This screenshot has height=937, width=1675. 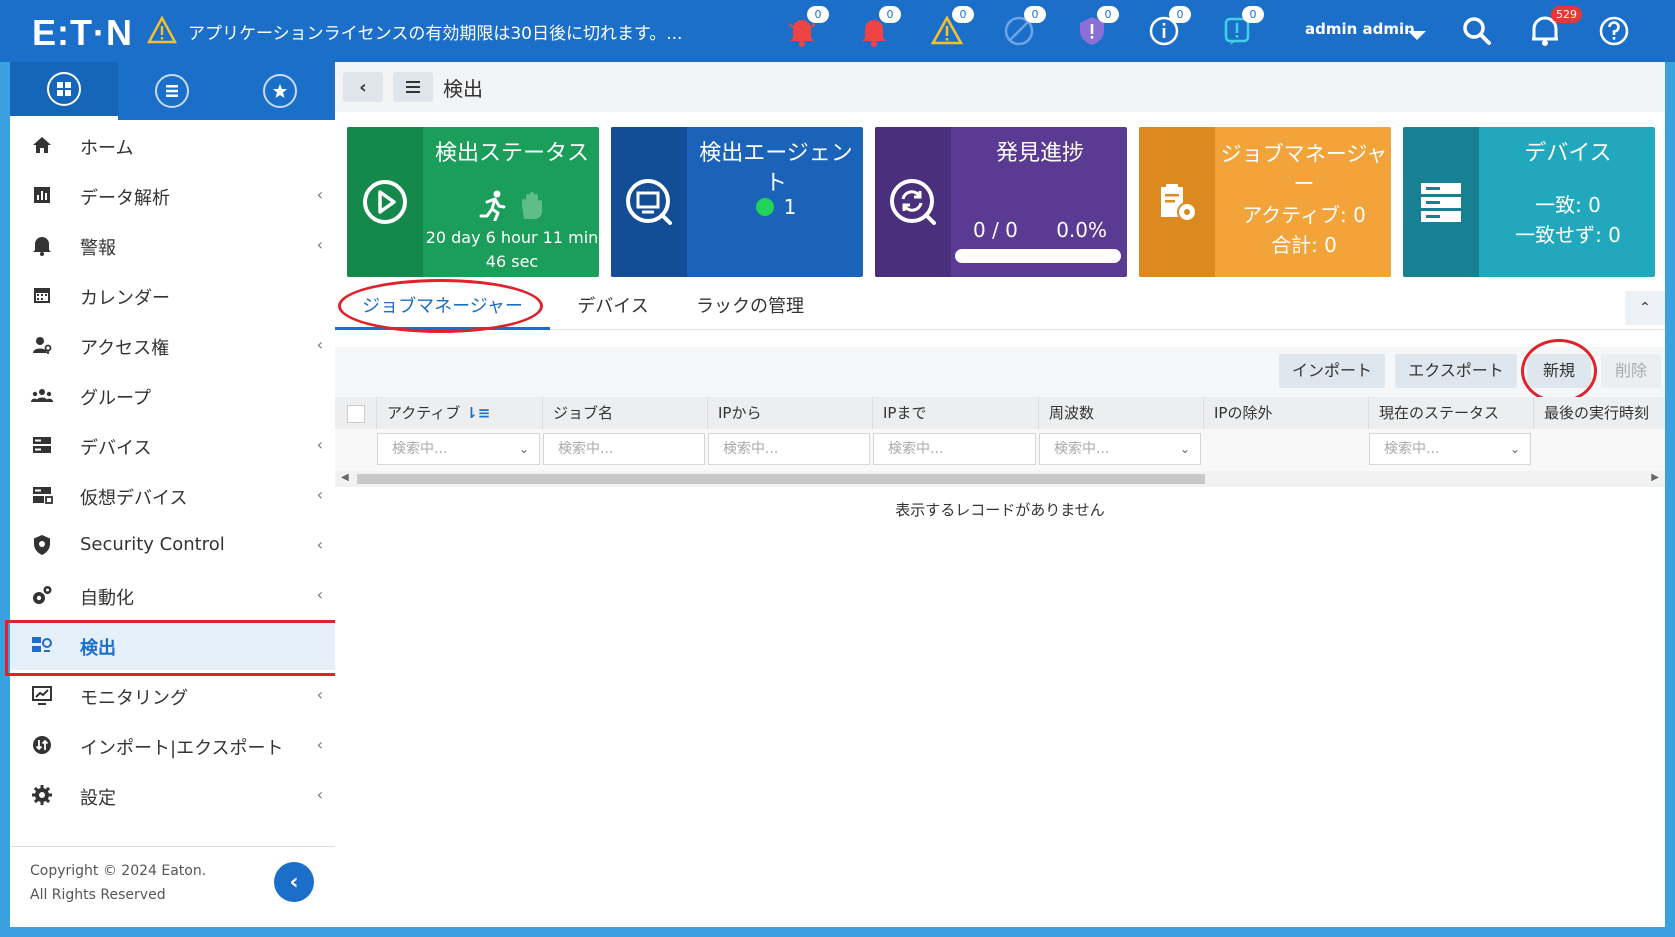 I want to click on sidebar-item-analytics: データ解析 ‹, so click(x=172, y=195).